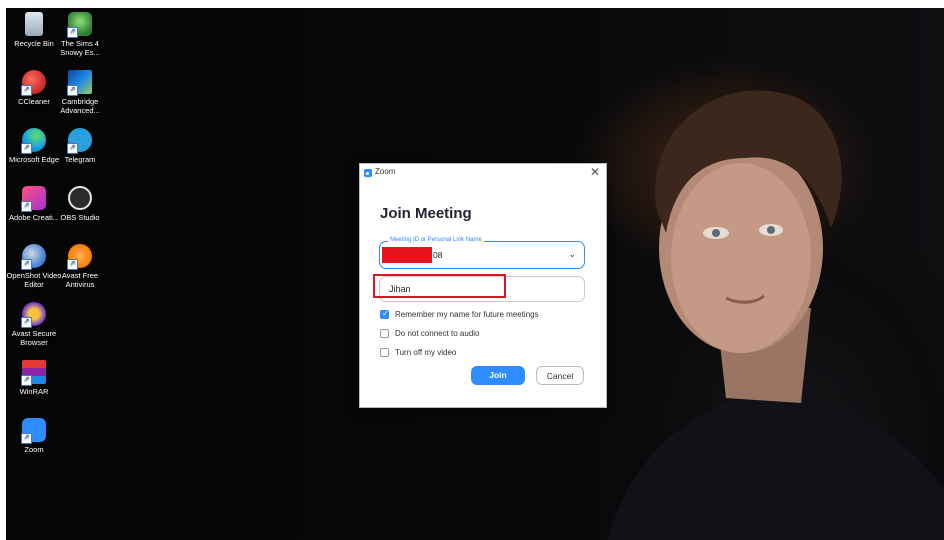 This screenshot has height=540, width=944. Describe the element at coordinates (80, 198) in the screenshot. I see `obs-icon` at that location.